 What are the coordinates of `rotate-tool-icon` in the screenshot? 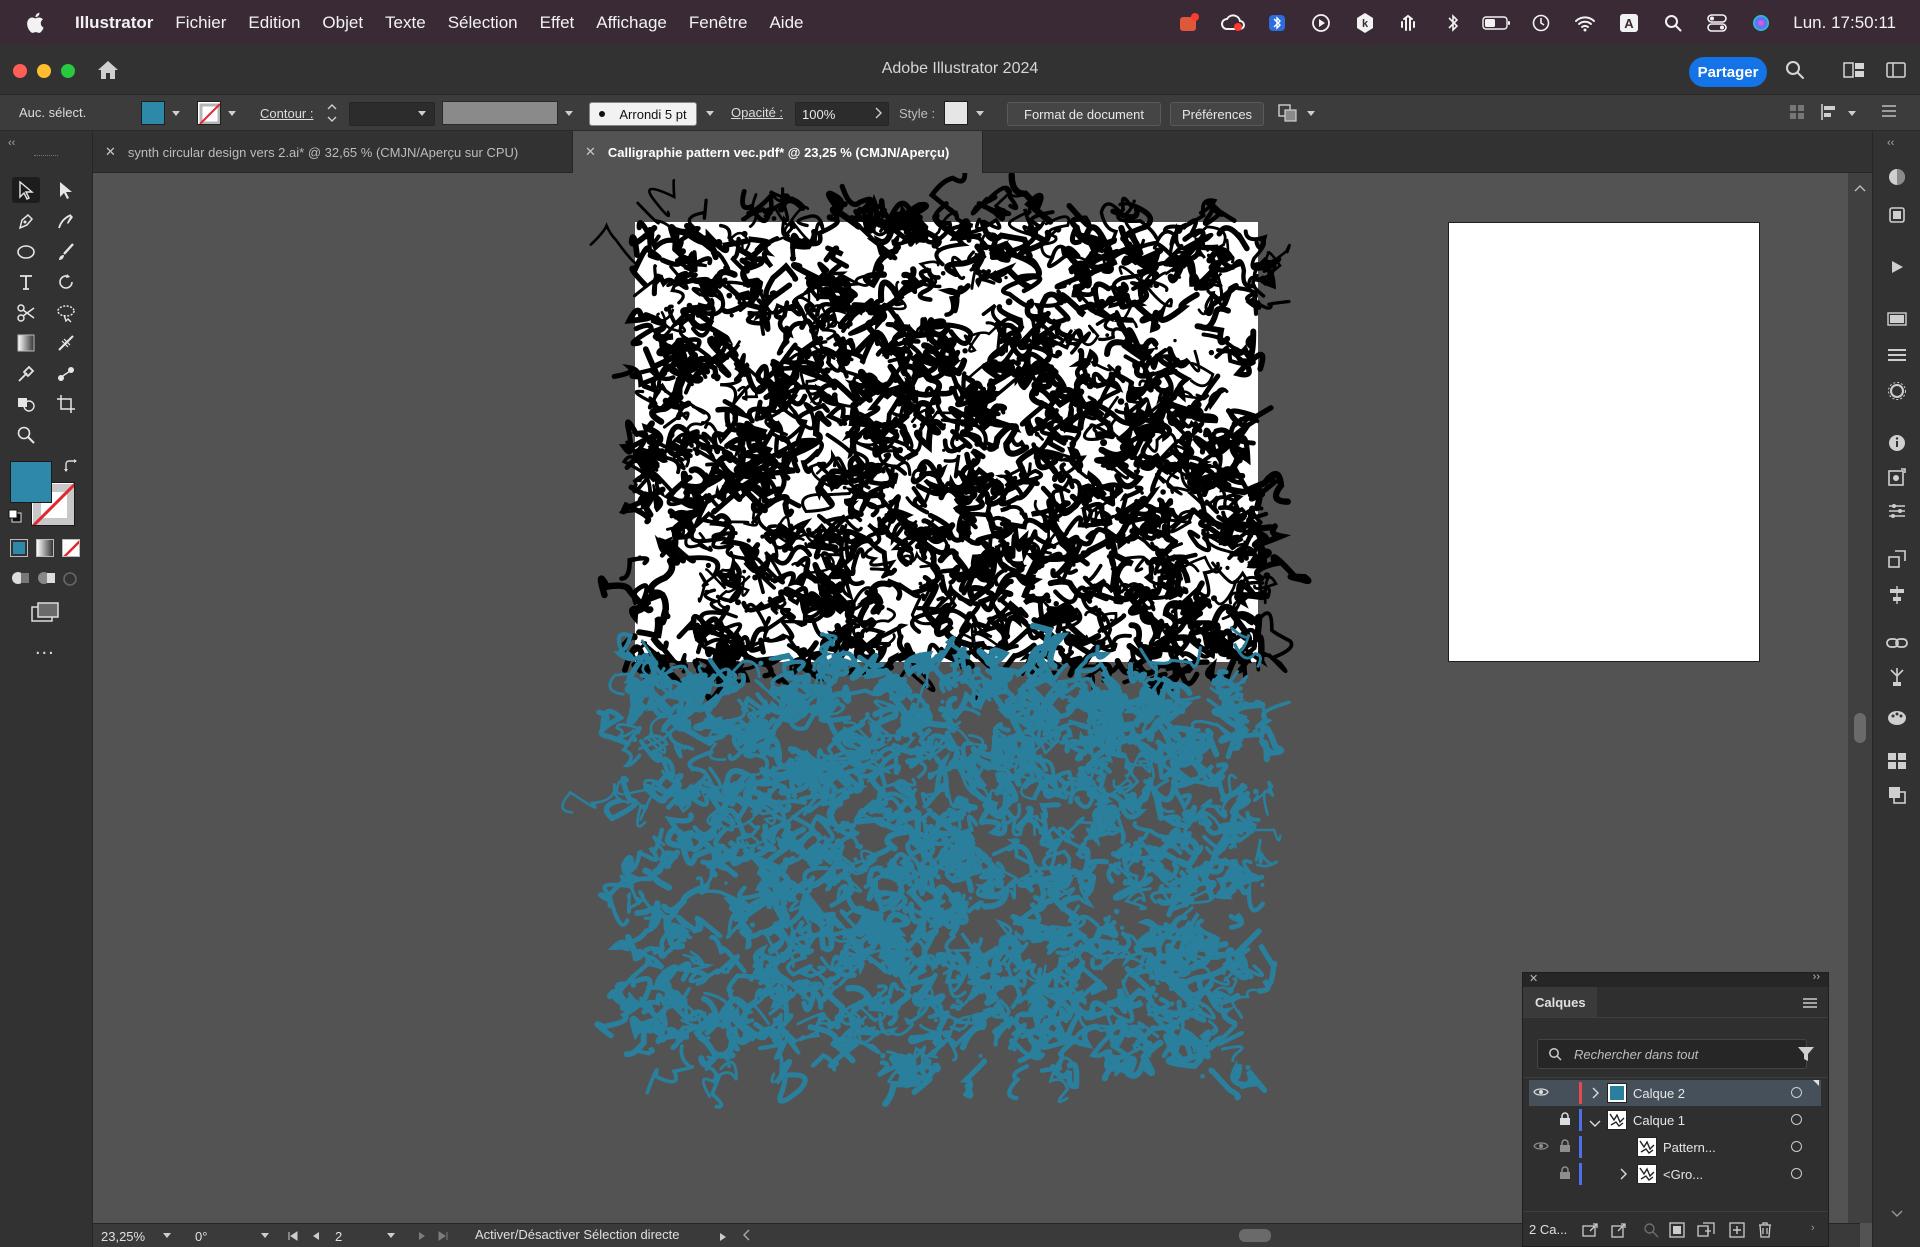 It's located at (66, 282).